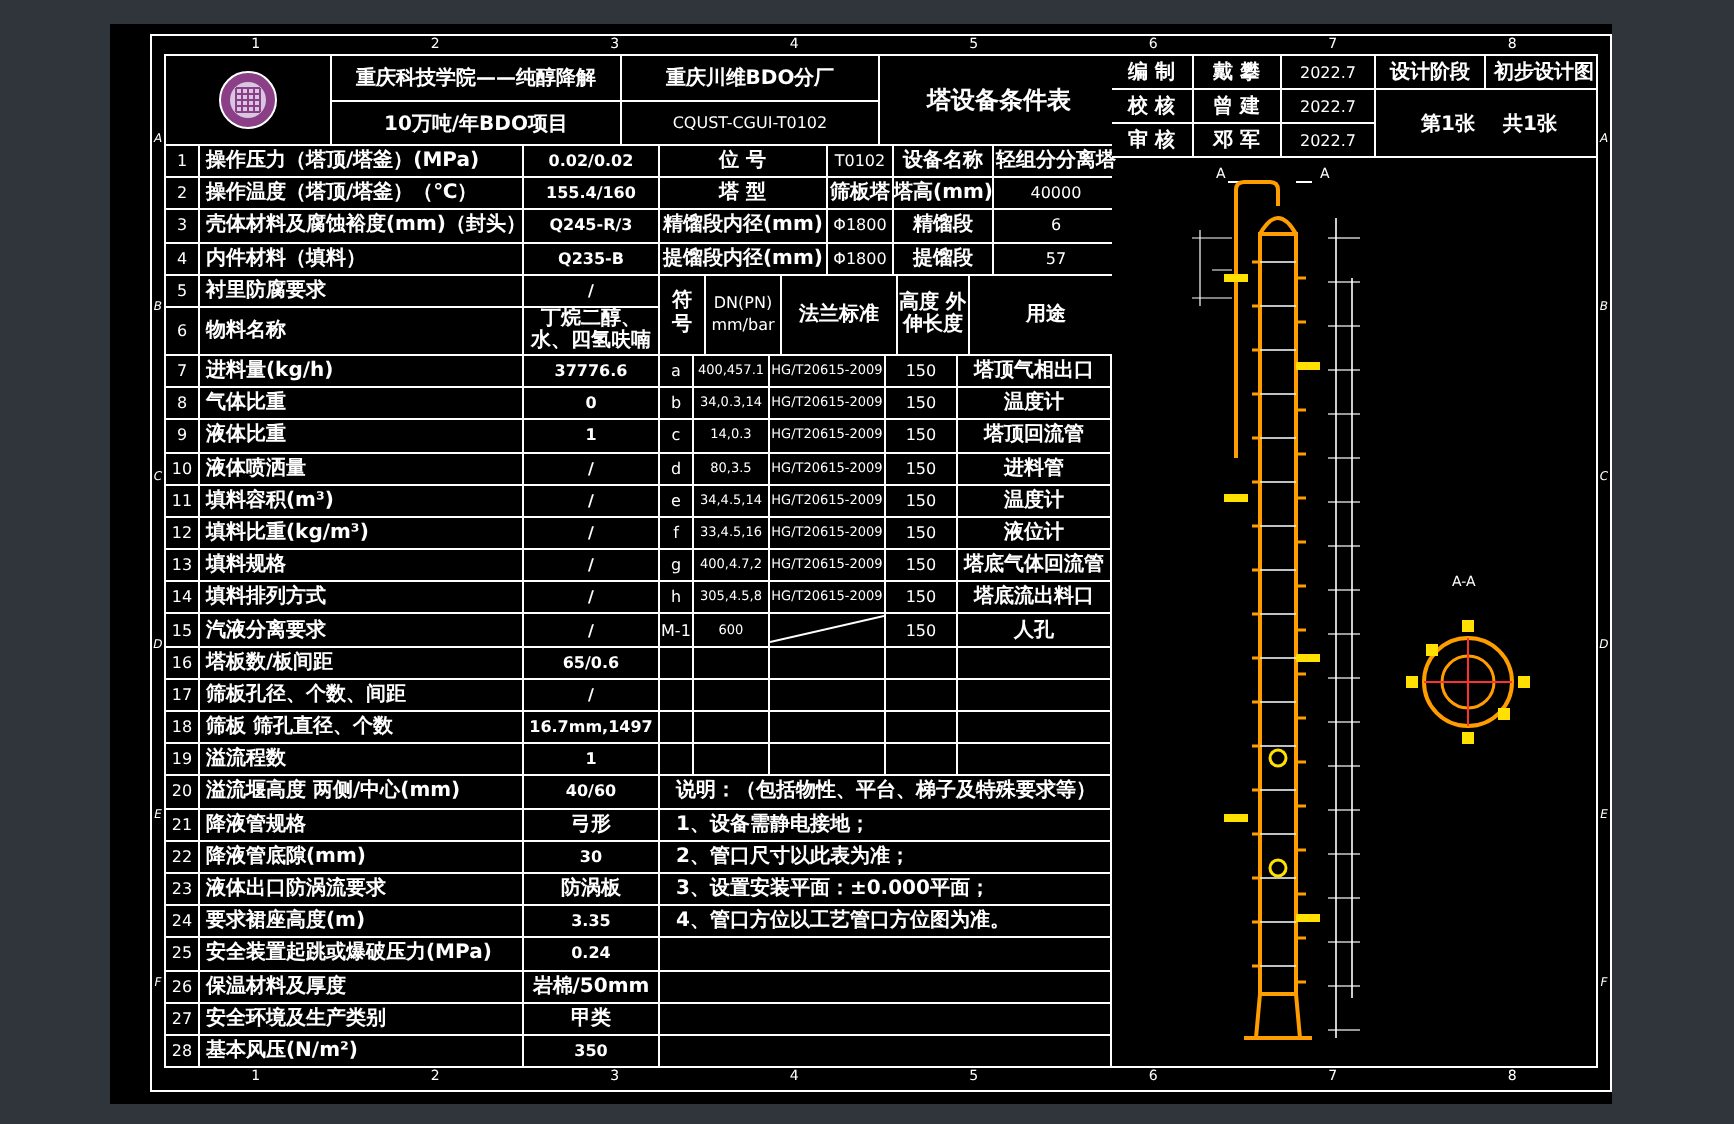 The image size is (1734, 1124). What do you see at coordinates (1055, 226) in the screenshot?
I see `info-value: 6` at bounding box center [1055, 226].